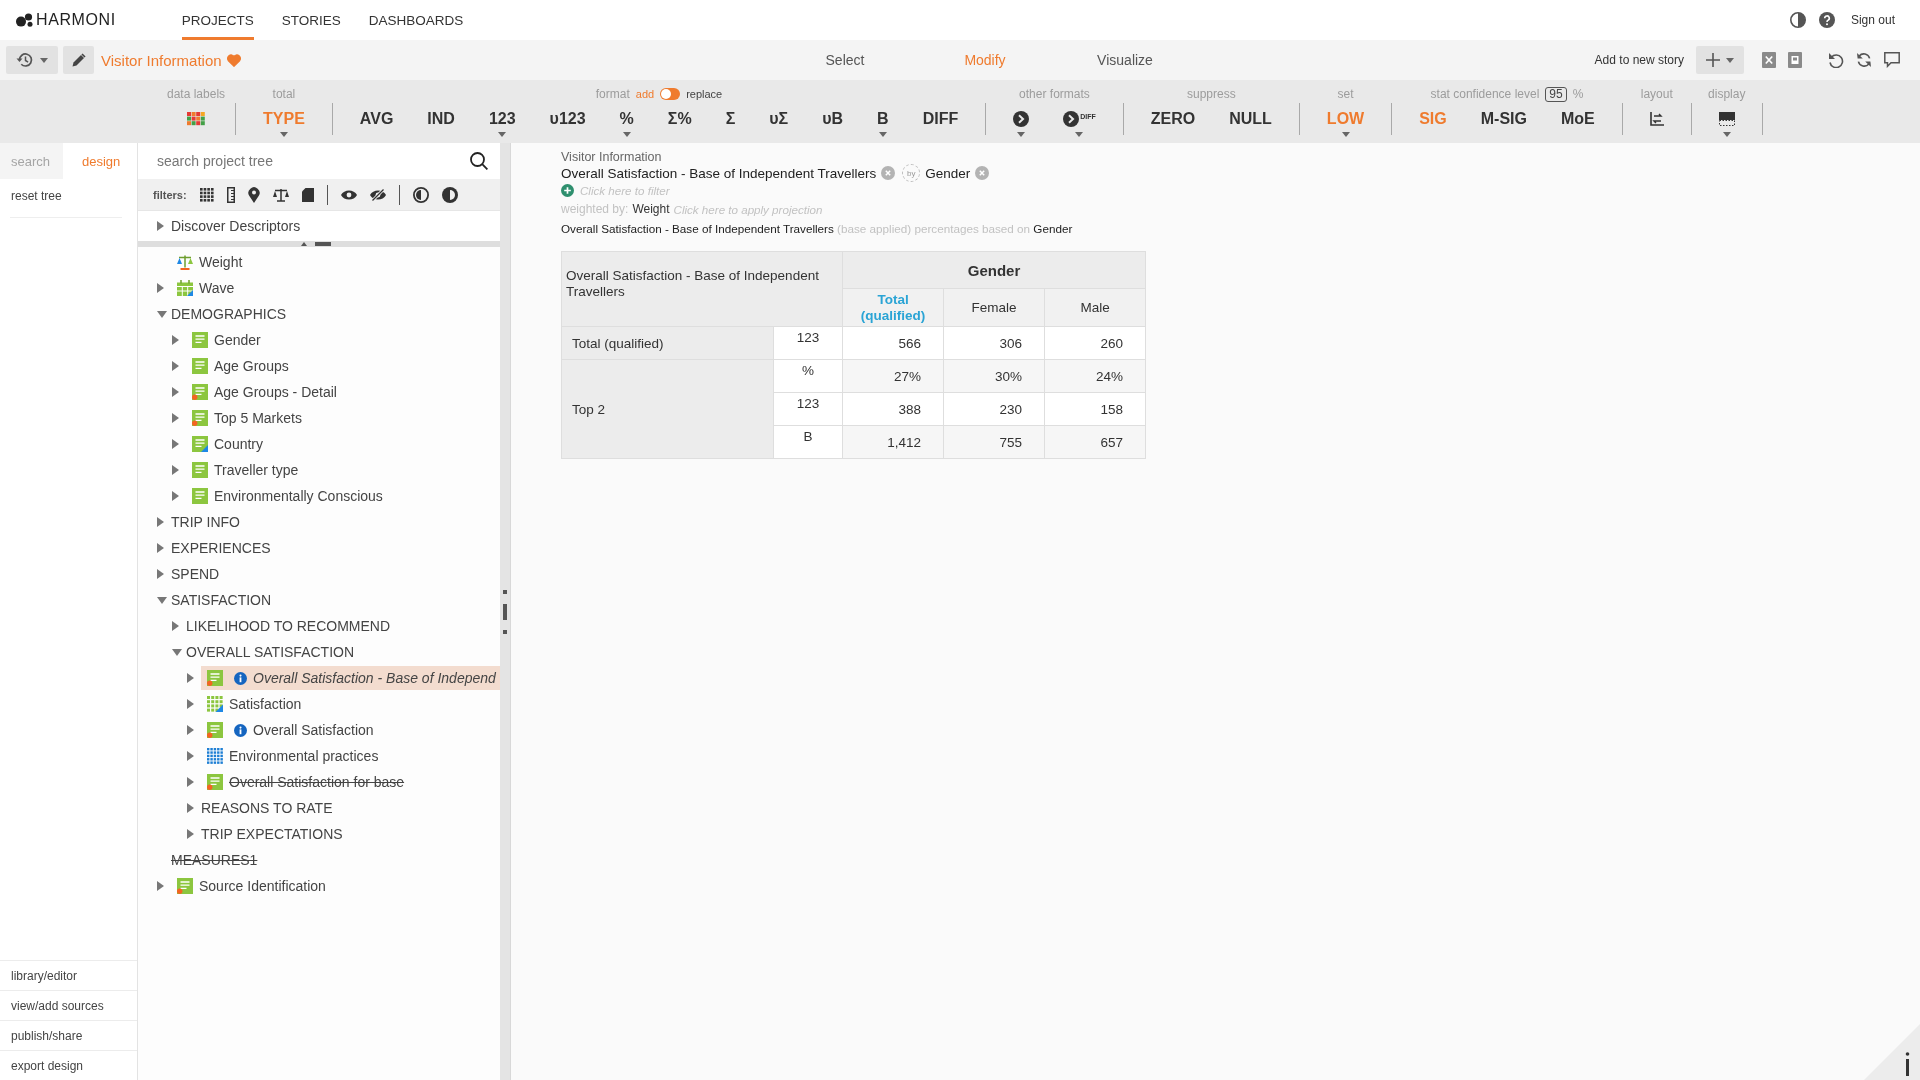 The height and width of the screenshot is (1080, 1920). Describe the element at coordinates (286, 496) in the screenshot. I see `tree-item: Environmentally Conscious` at that location.